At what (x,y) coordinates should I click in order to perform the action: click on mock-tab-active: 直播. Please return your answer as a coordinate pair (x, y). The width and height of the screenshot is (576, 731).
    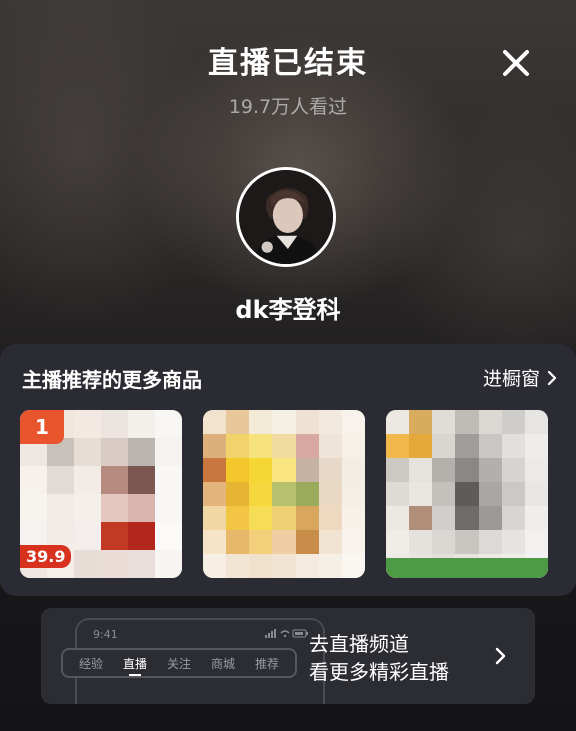
    Looking at the image, I should click on (134, 666).